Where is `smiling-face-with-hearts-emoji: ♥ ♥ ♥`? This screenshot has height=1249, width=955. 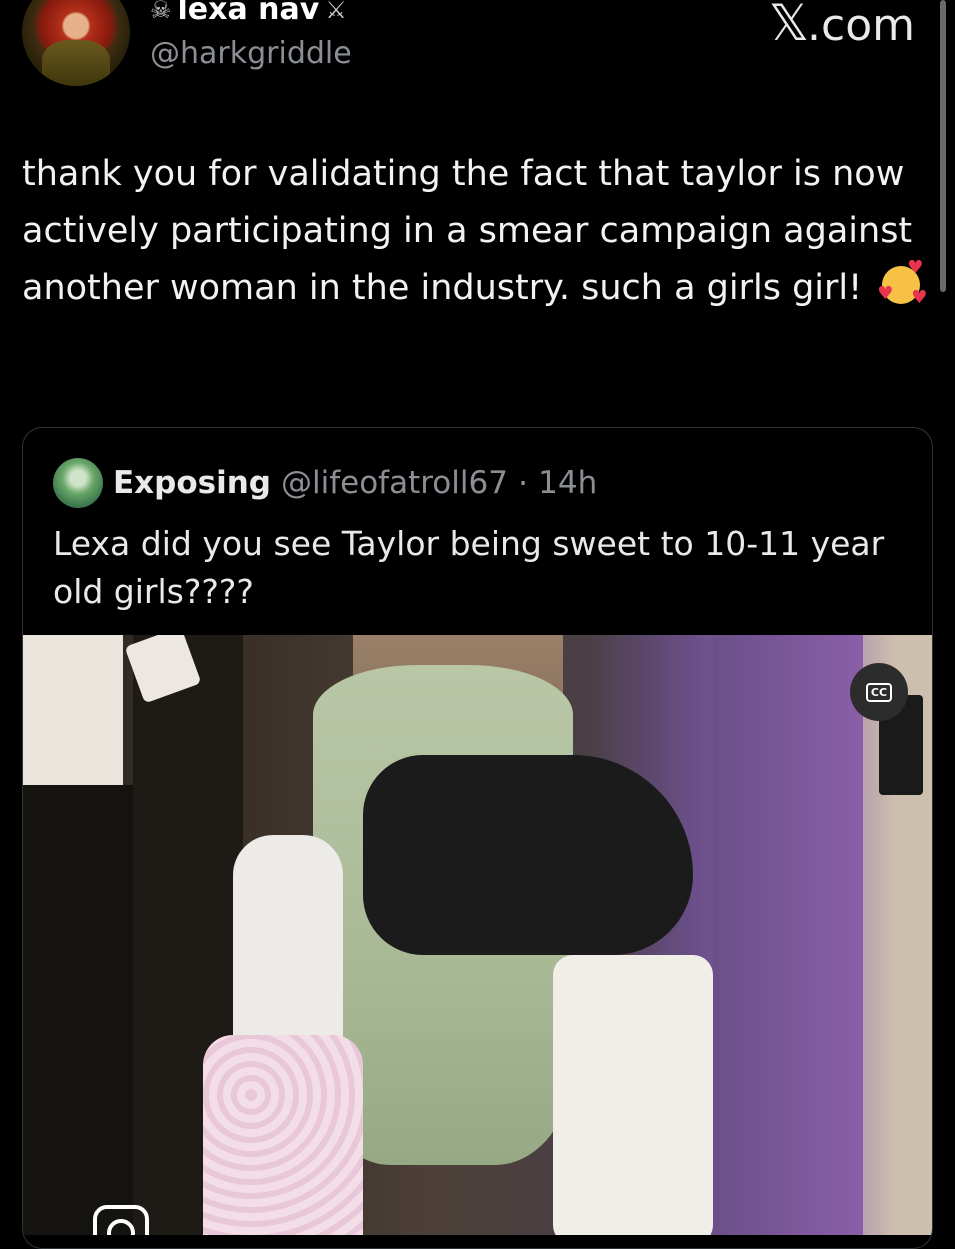
smiling-face-with-hearts-emoji: ♥ ♥ ♥ is located at coordinates (902, 282).